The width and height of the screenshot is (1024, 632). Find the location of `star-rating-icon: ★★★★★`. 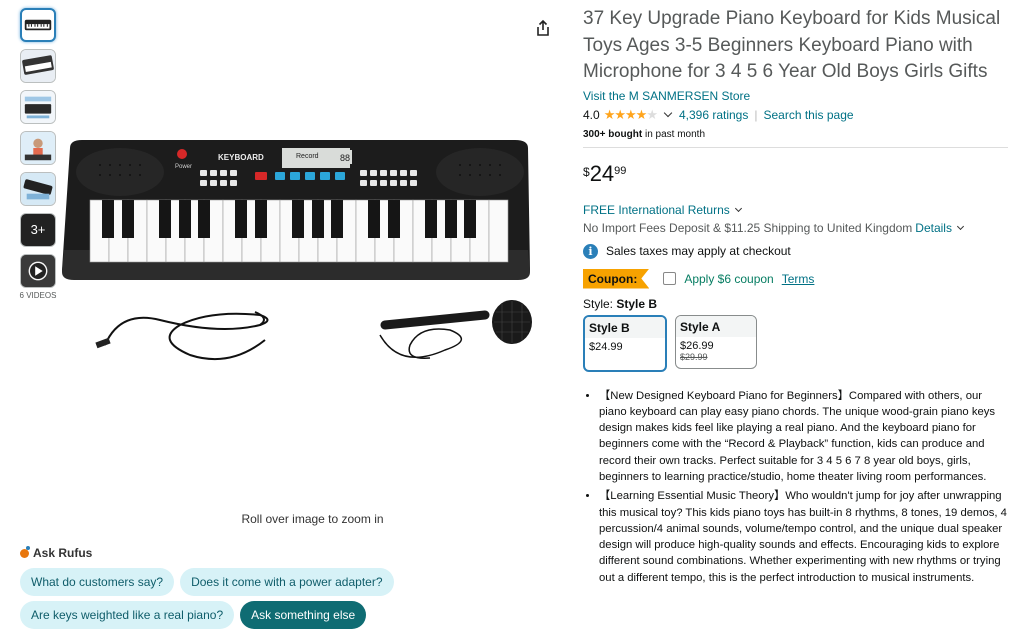

star-rating-icon: ★★★★★ is located at coordinates (631, 115).